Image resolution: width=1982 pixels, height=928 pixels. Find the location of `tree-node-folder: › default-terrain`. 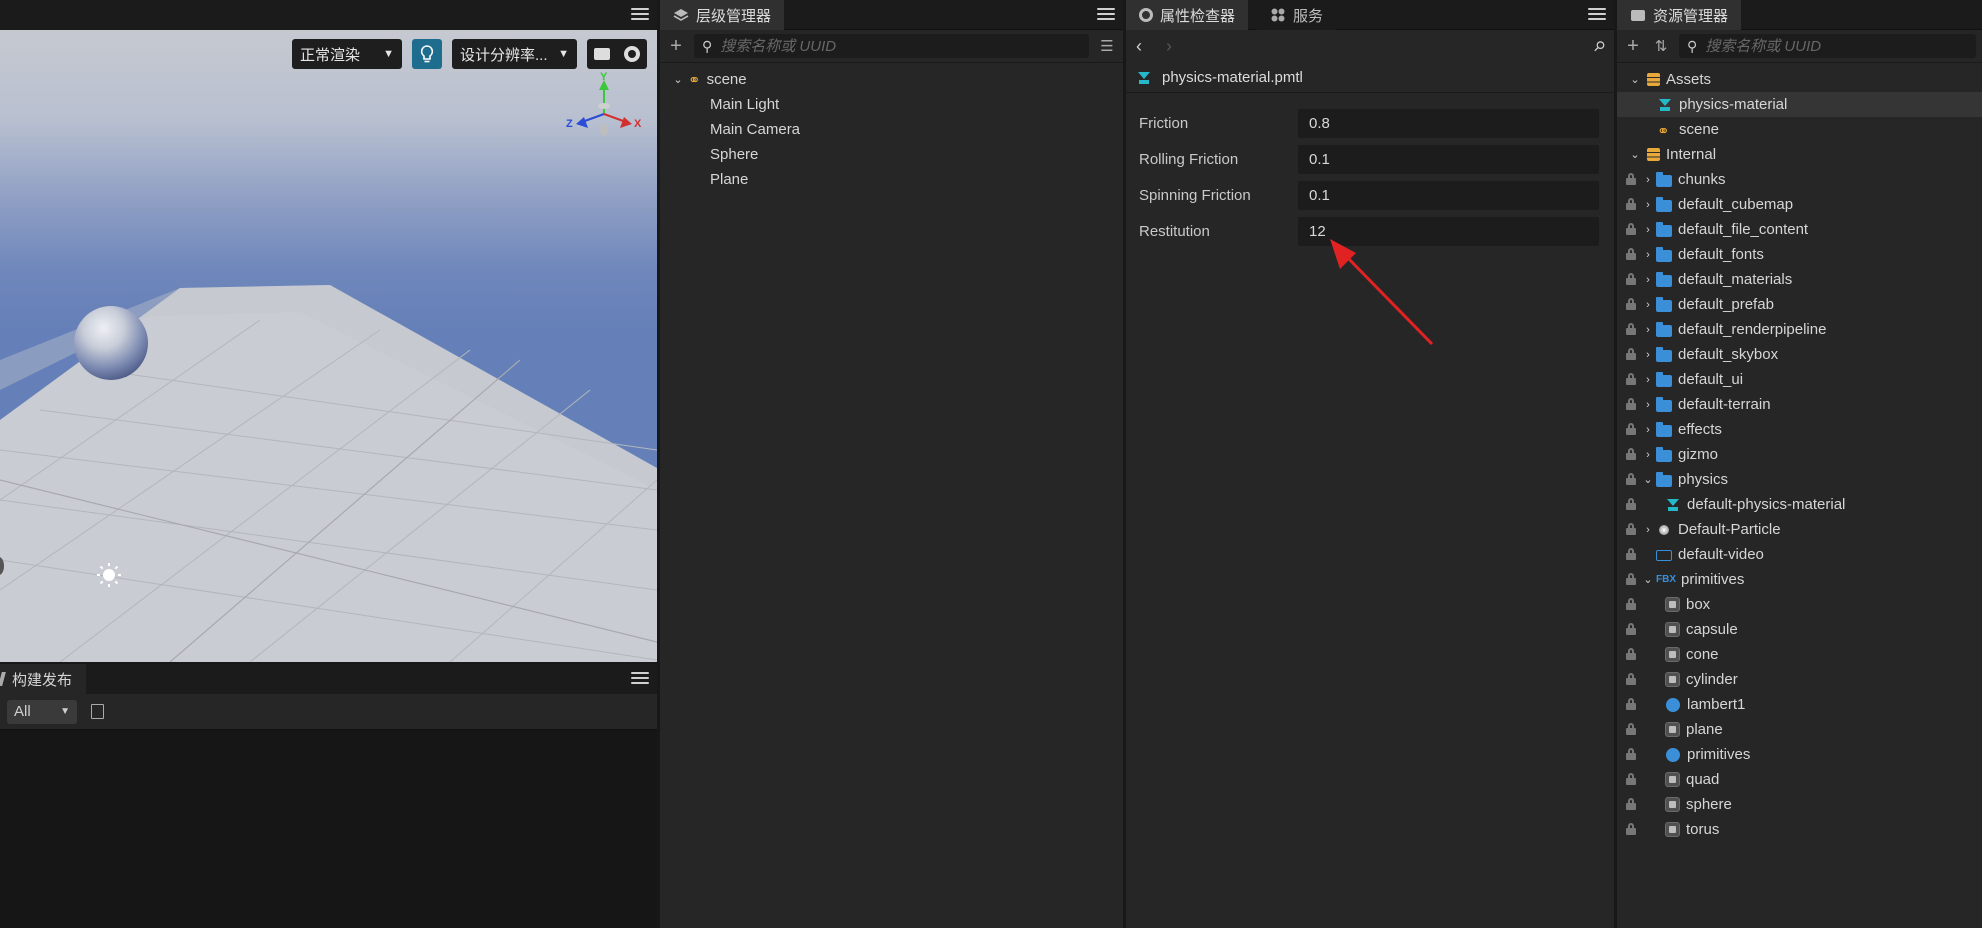

tree-node-folder: › default-terrain is located at coordinates (1799, 404).